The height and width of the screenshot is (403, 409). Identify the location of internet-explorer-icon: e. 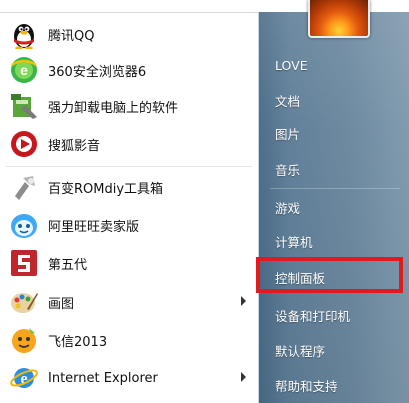
(24, 378).